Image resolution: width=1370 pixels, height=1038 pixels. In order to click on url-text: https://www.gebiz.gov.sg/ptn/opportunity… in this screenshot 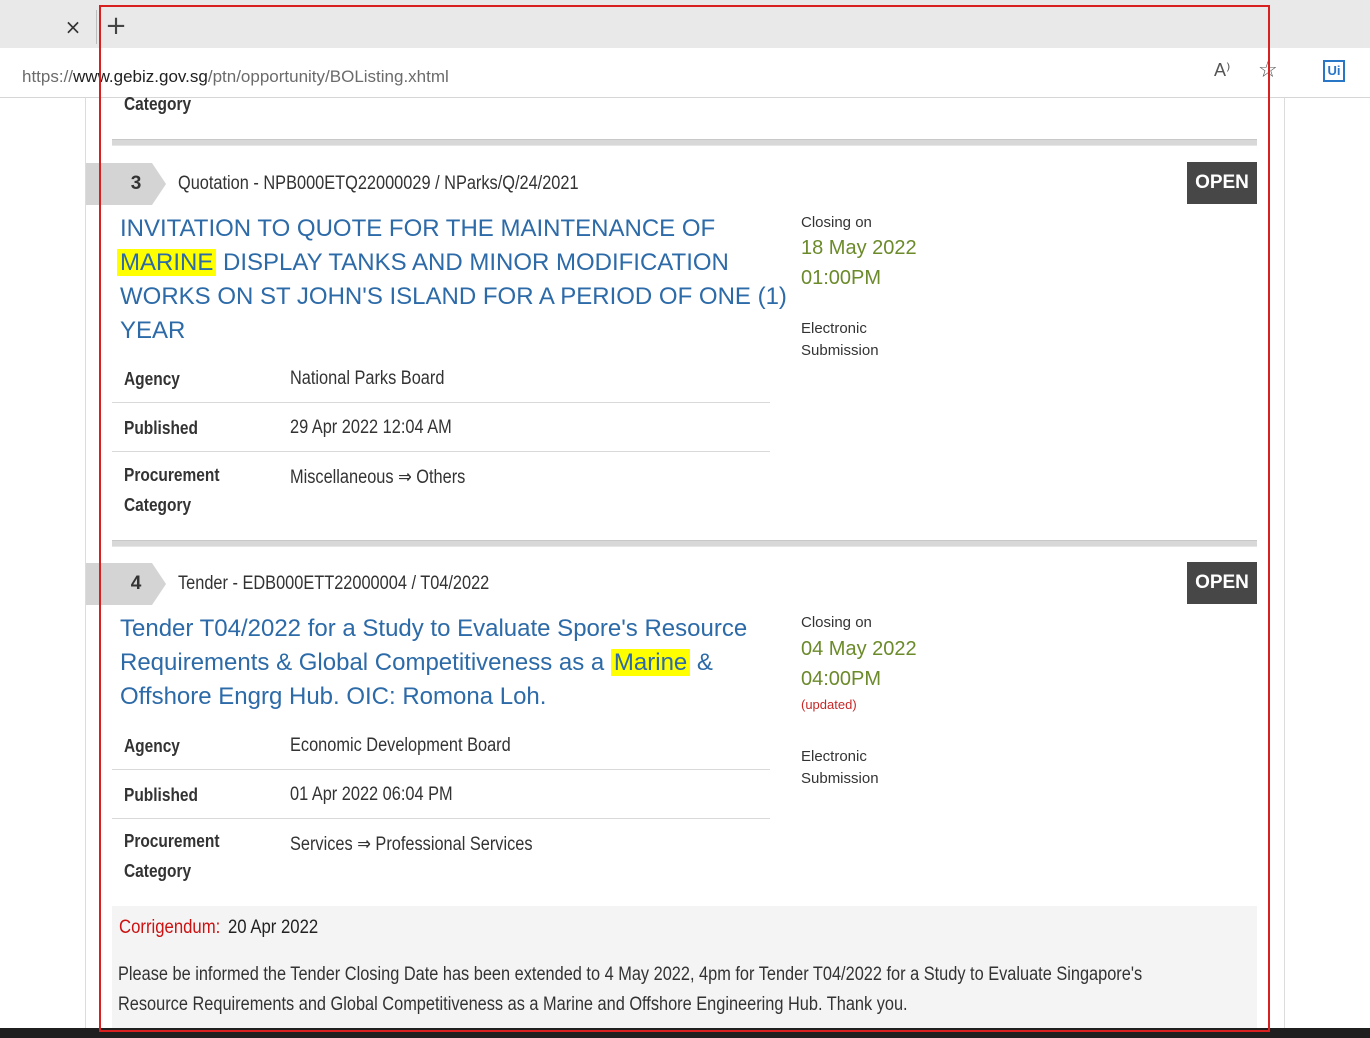, I will do `click(235, 77)`.